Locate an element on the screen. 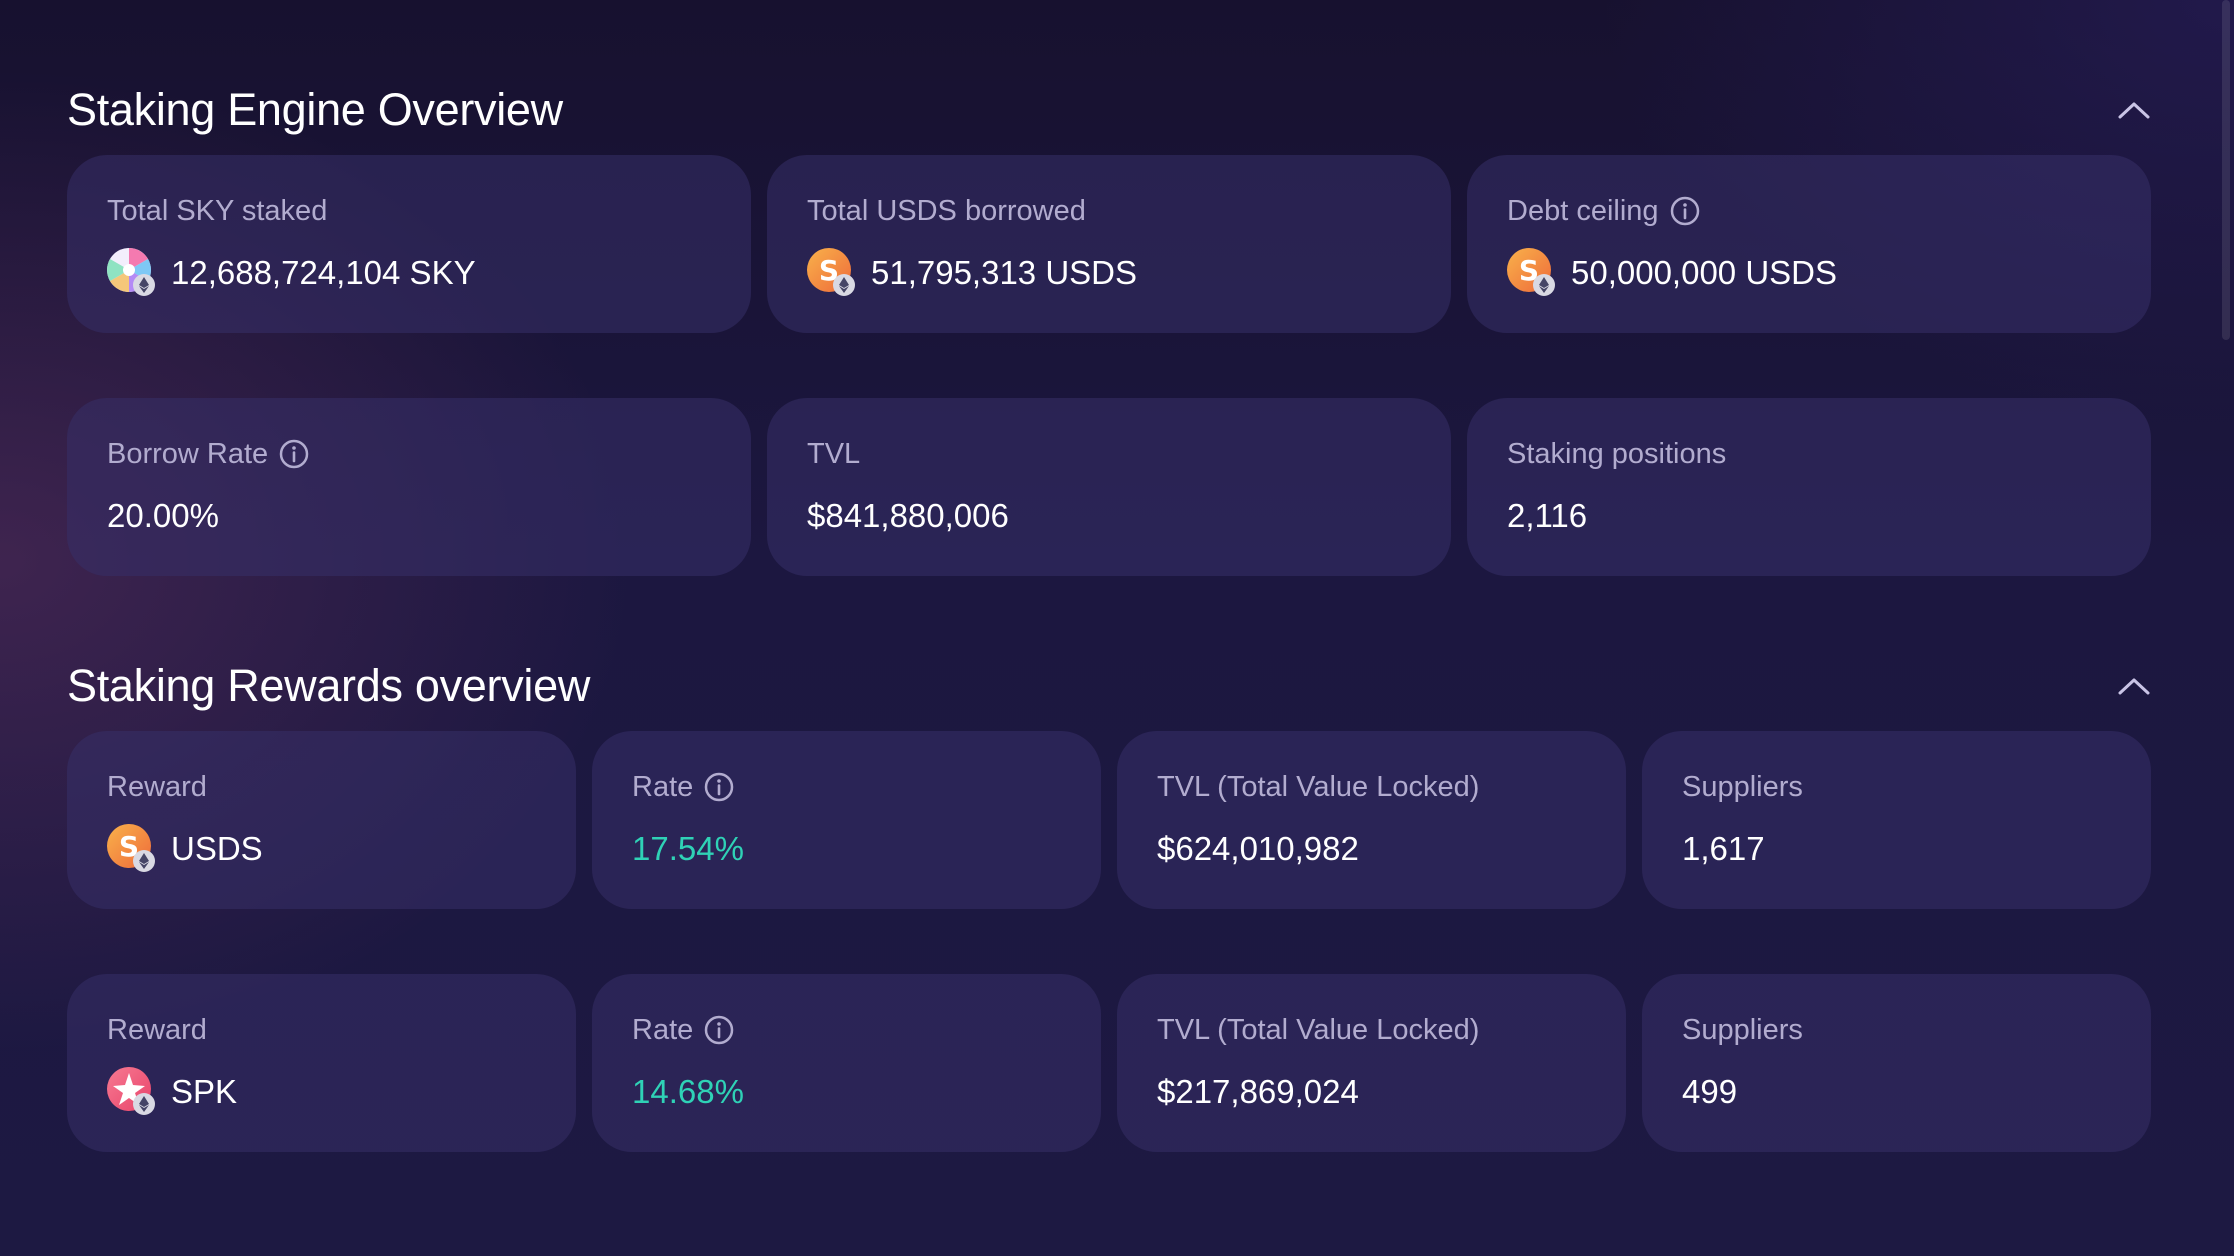 The image size is (2234, 1256). total-sky-staked-value: 12,688,724,104 SKY is located at coordinates (323, 272).